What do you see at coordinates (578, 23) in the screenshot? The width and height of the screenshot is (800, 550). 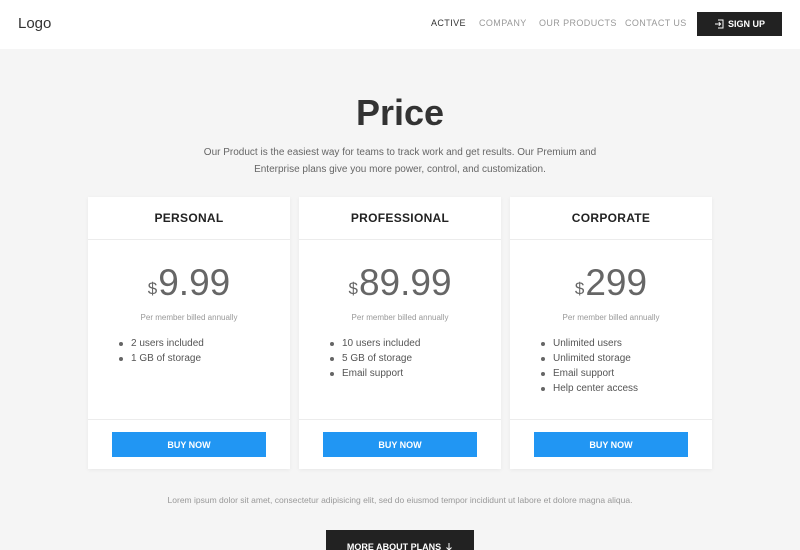 I see `nav-link-our-products: OUR PRODUCTS` at bounding box center [578, 23].